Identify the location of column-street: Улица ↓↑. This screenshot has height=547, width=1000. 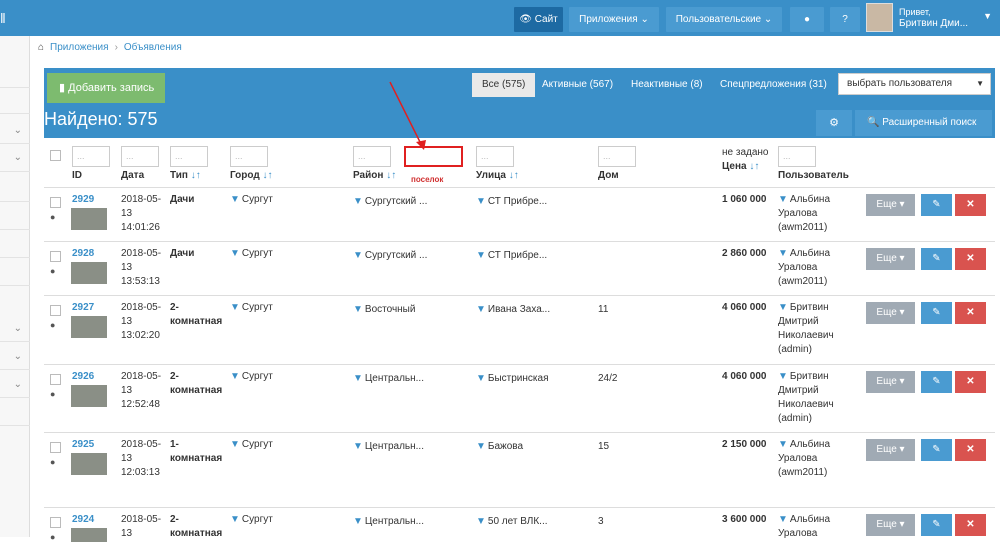
(497, 175).